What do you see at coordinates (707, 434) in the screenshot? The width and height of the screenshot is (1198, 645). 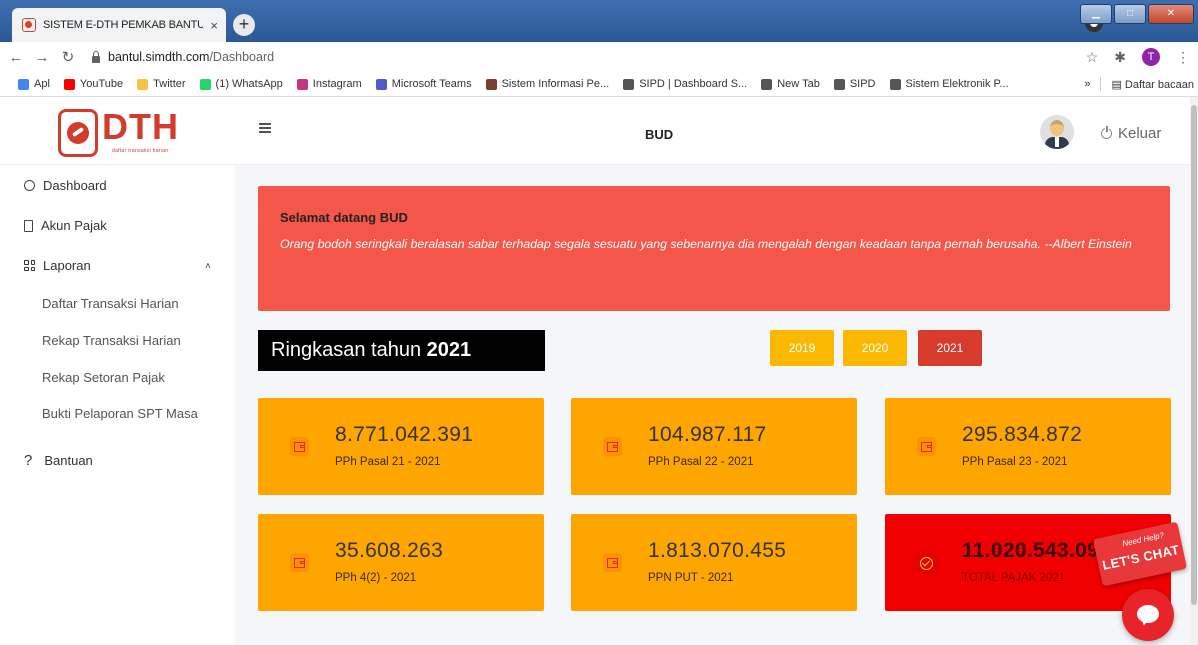 I see `card-value: 104.987.117` at bounding box center [707, 434].